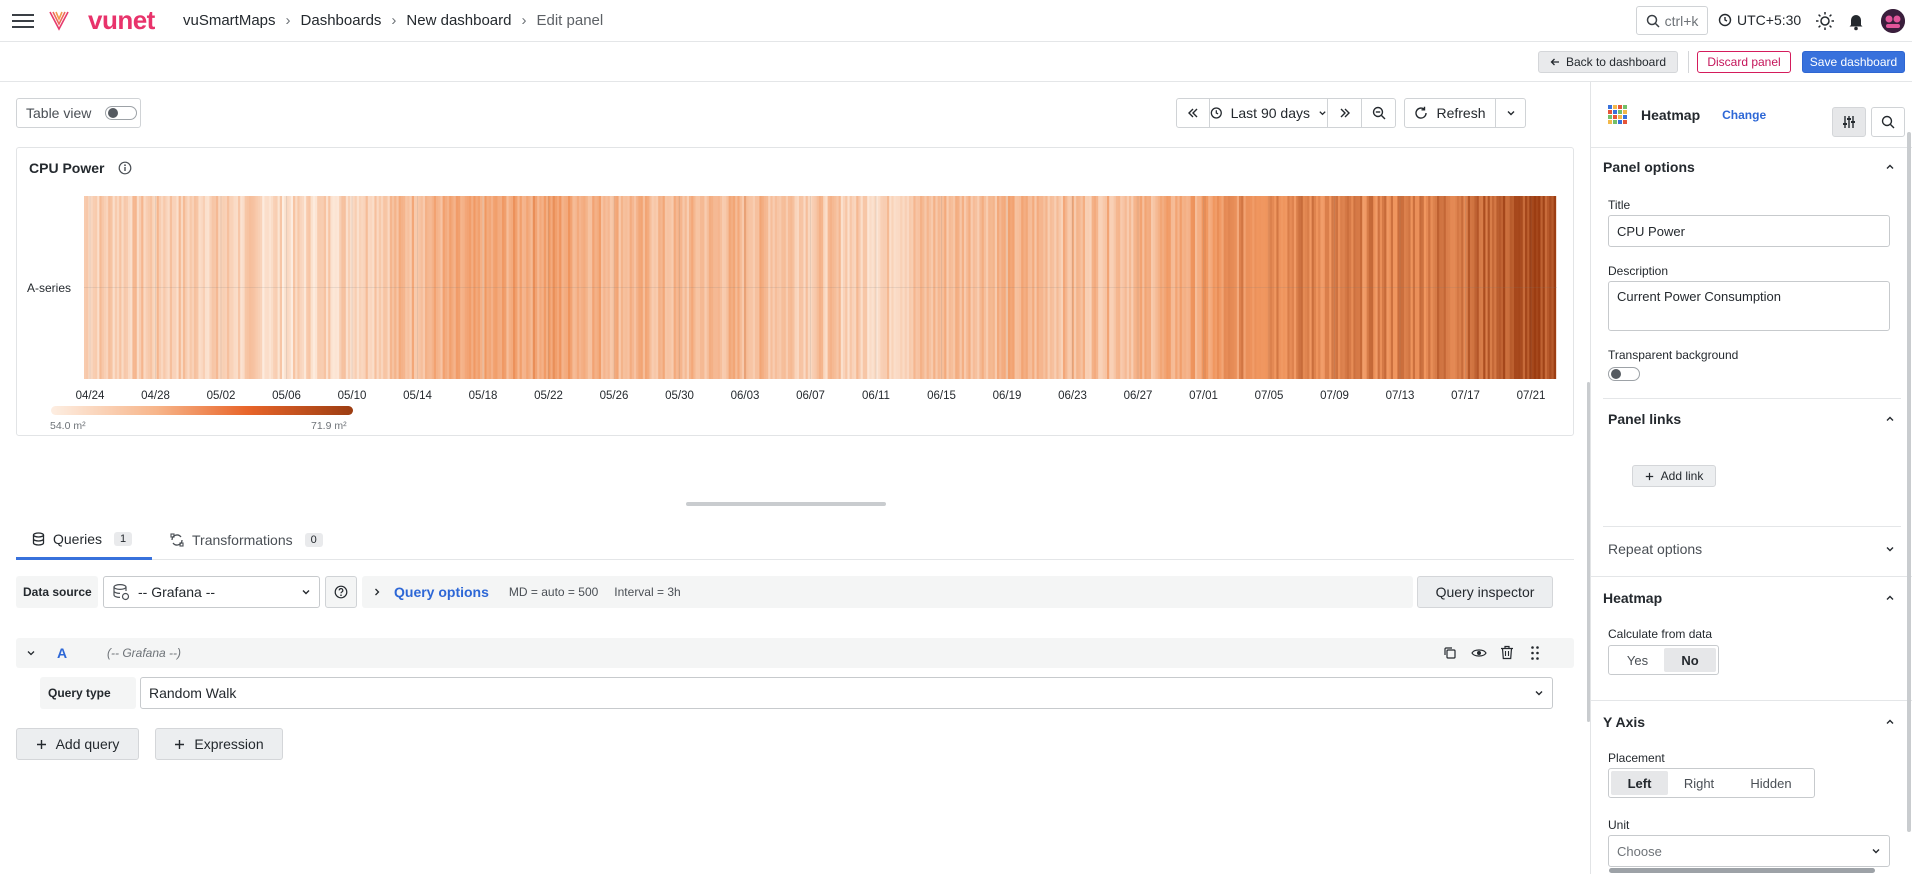 Image resolution: width=1912 pixels, height=874 pixels. I want to click on database-icon, so click(38, 538).